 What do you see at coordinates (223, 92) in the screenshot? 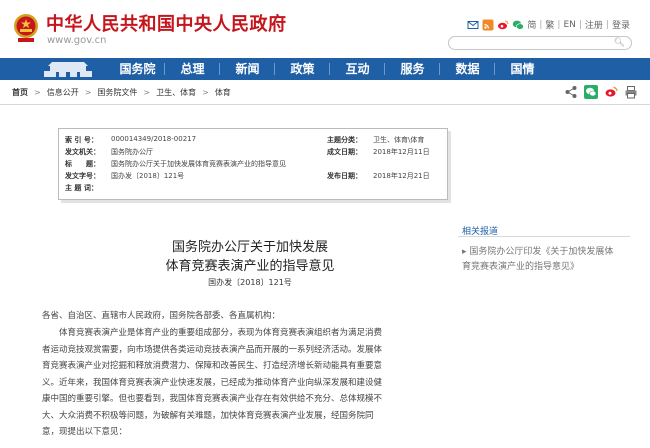
I see `breadcrumb-sports: 体育` at bounding box center [223, 92].